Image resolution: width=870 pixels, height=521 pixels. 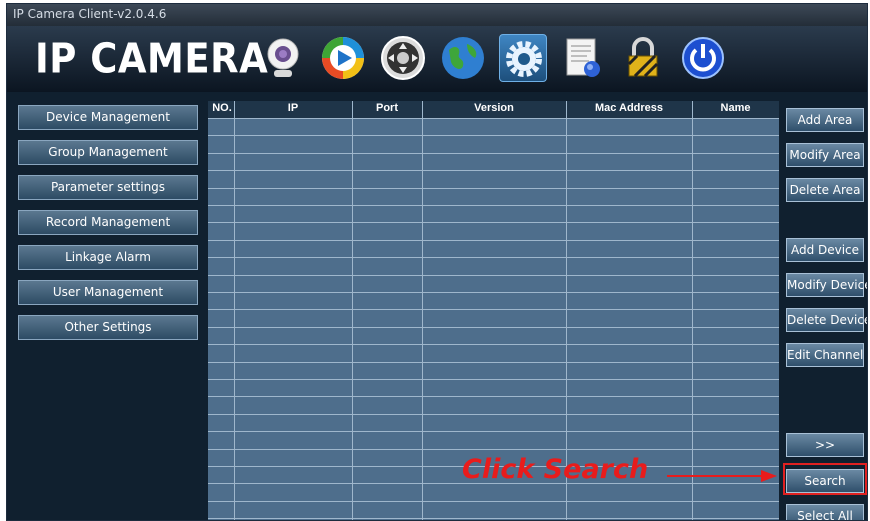 I want to click on col-header-version: Version, so click(x=494, y=108).